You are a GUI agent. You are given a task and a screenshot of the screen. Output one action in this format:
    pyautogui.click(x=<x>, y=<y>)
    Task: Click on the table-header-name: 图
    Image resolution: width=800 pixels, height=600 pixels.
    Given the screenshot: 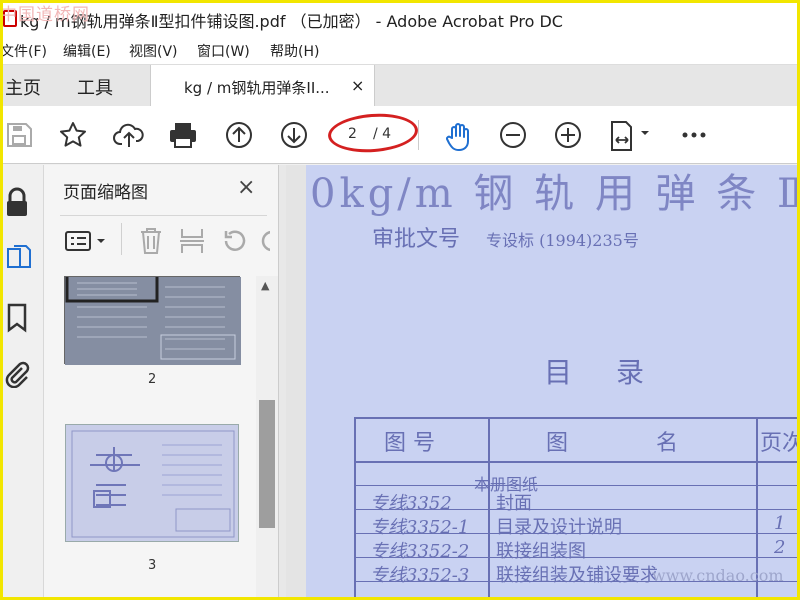 What is the action you would take?
    pyautogui.click(x=557, y=443)
    